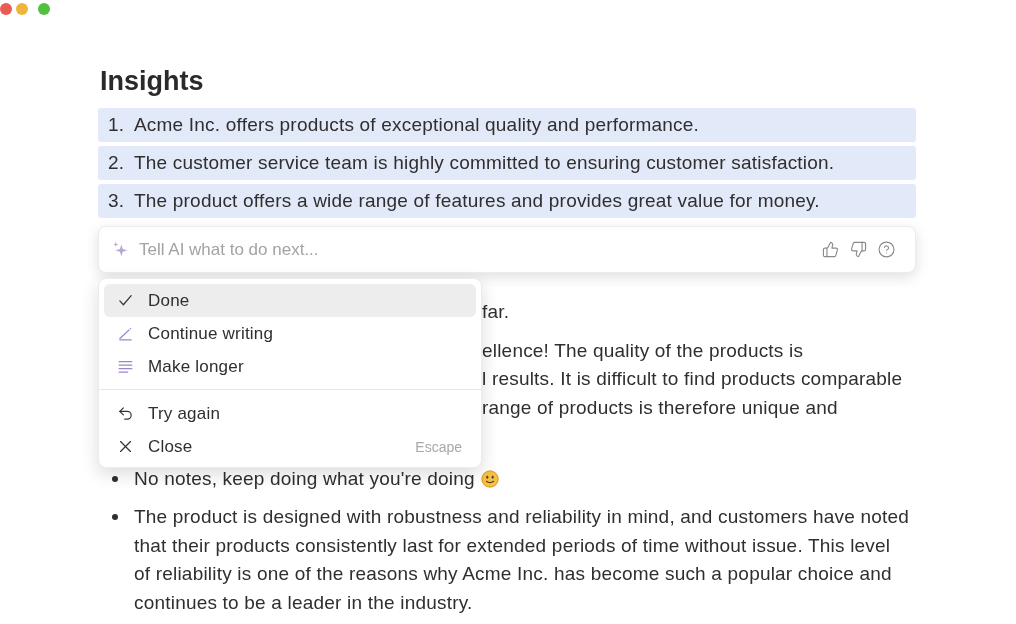  What do you see at coordinates (117, 201) in the screenshot?
I see `list-number: 3.` at bounding box center [117, 201].